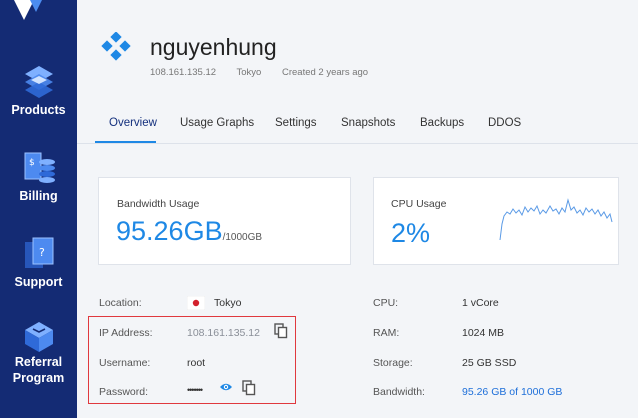 This screenshot has width=638, height=418. What do you see at coordinates (489, 363) in the screenshot?
I see `storage-value: 25 GB SSD` at bounding box center [489, 363].